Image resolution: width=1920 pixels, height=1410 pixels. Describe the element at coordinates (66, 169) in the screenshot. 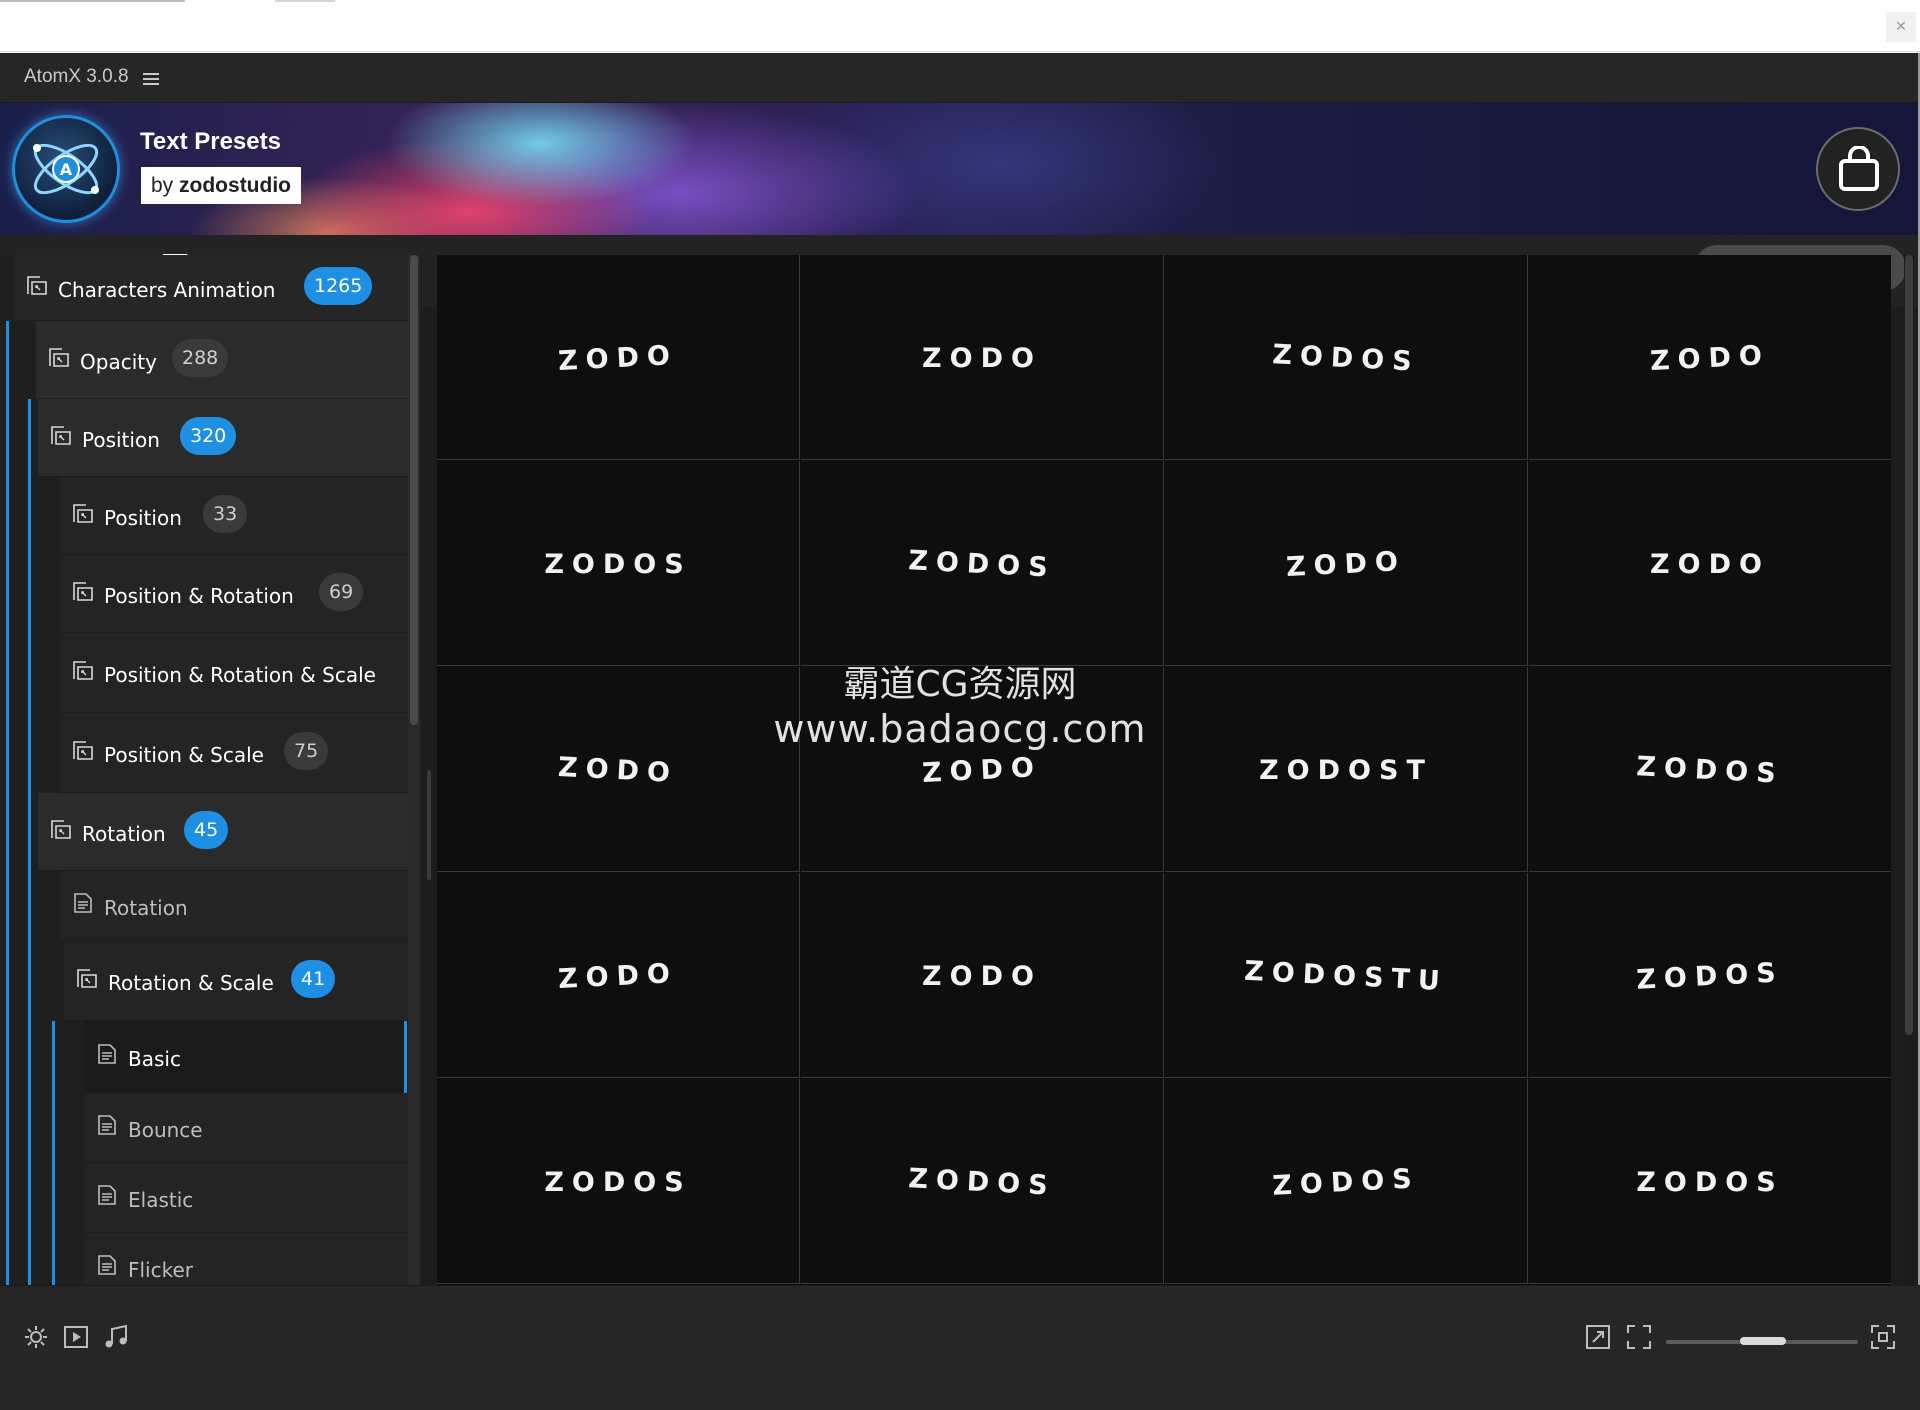

I see `svg-text: A` at that location.